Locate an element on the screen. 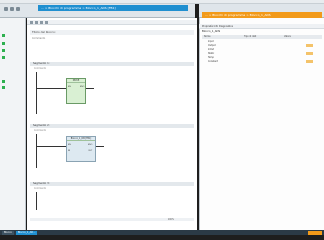 This screenshot has height=240, width=324. zoom-level: 100% is located at coordinates (112, 219).